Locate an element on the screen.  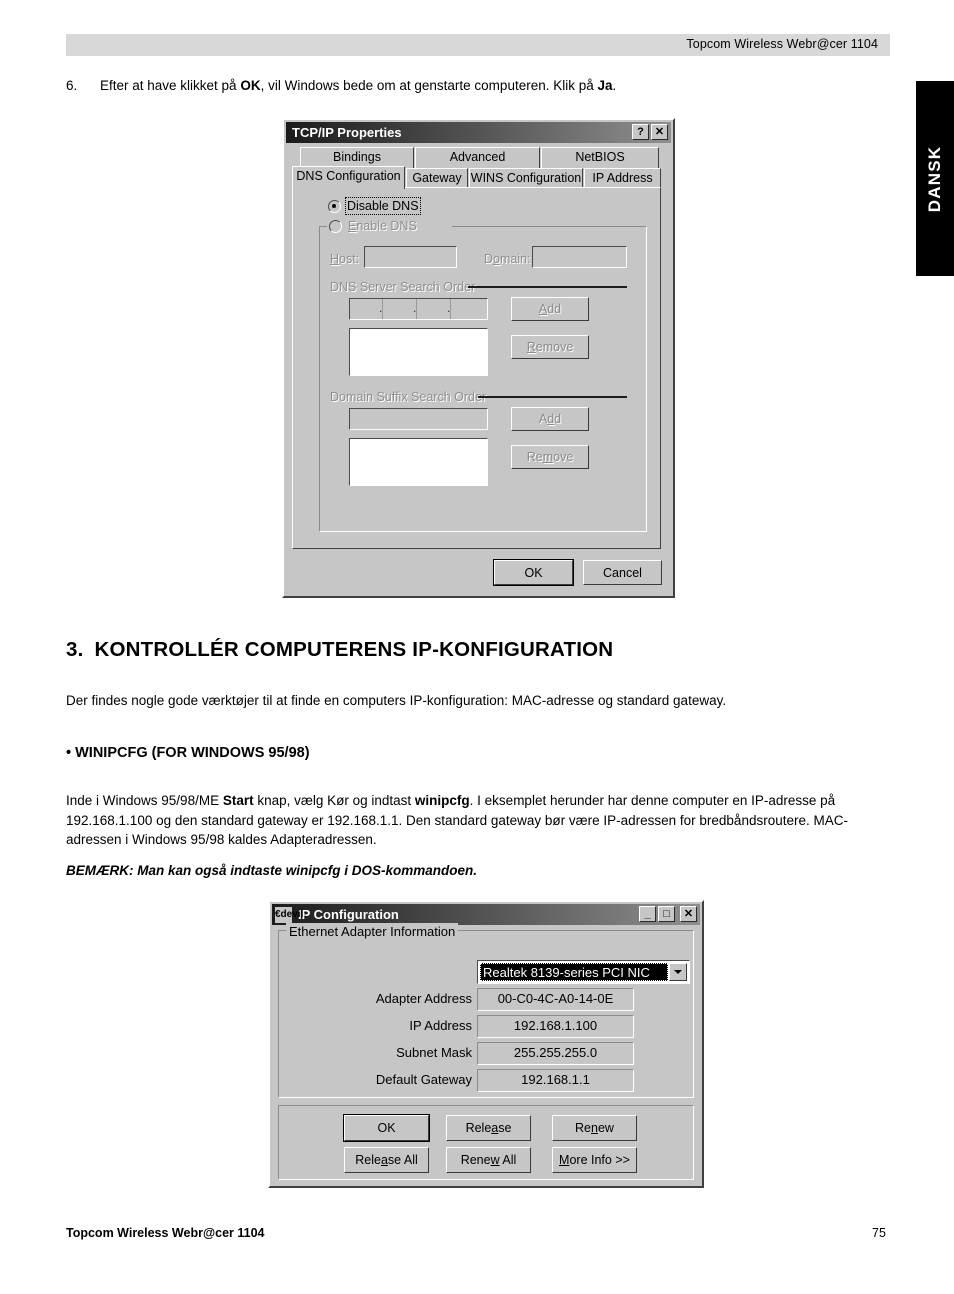
dns-remove-label: Remove is located at coordinates (550, 347).